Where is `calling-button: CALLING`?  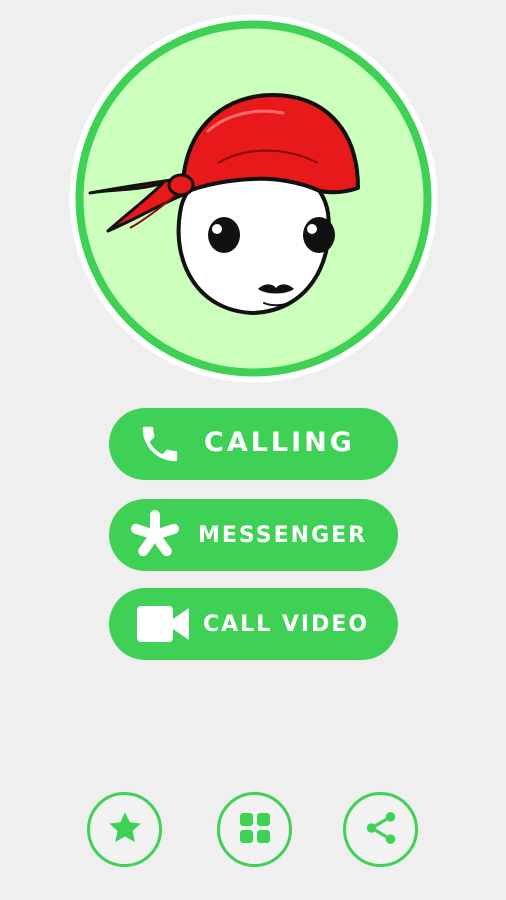
calling-button: CALLING is located at coordinates (253, 444).